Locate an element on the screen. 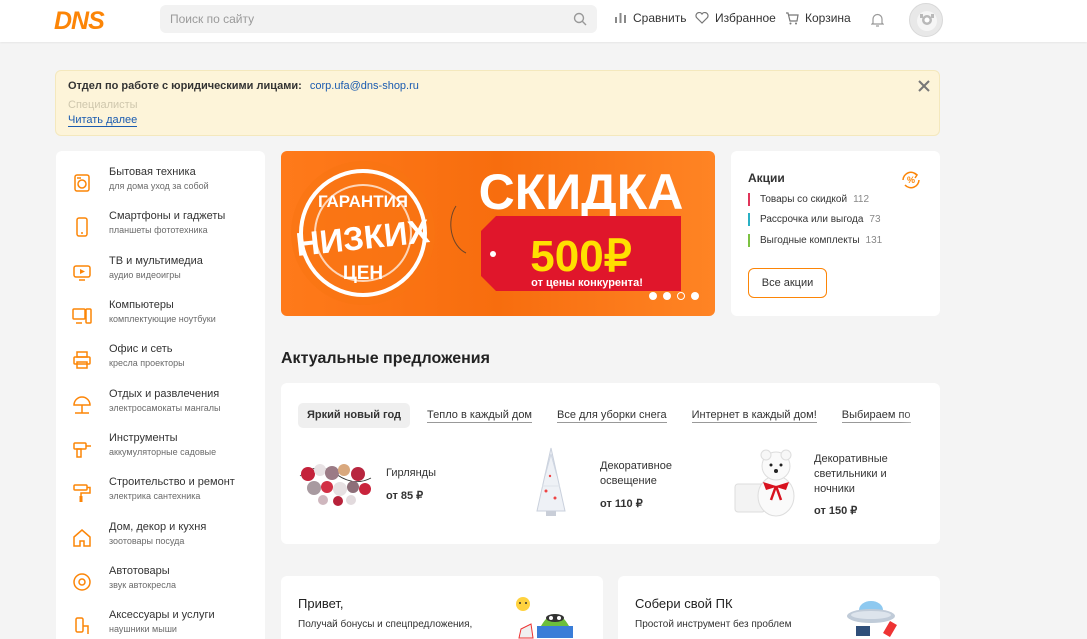 Image resolution: width=1087 pixels, height=639 pixels. carousel-dots is located at coordinates (674, 296).